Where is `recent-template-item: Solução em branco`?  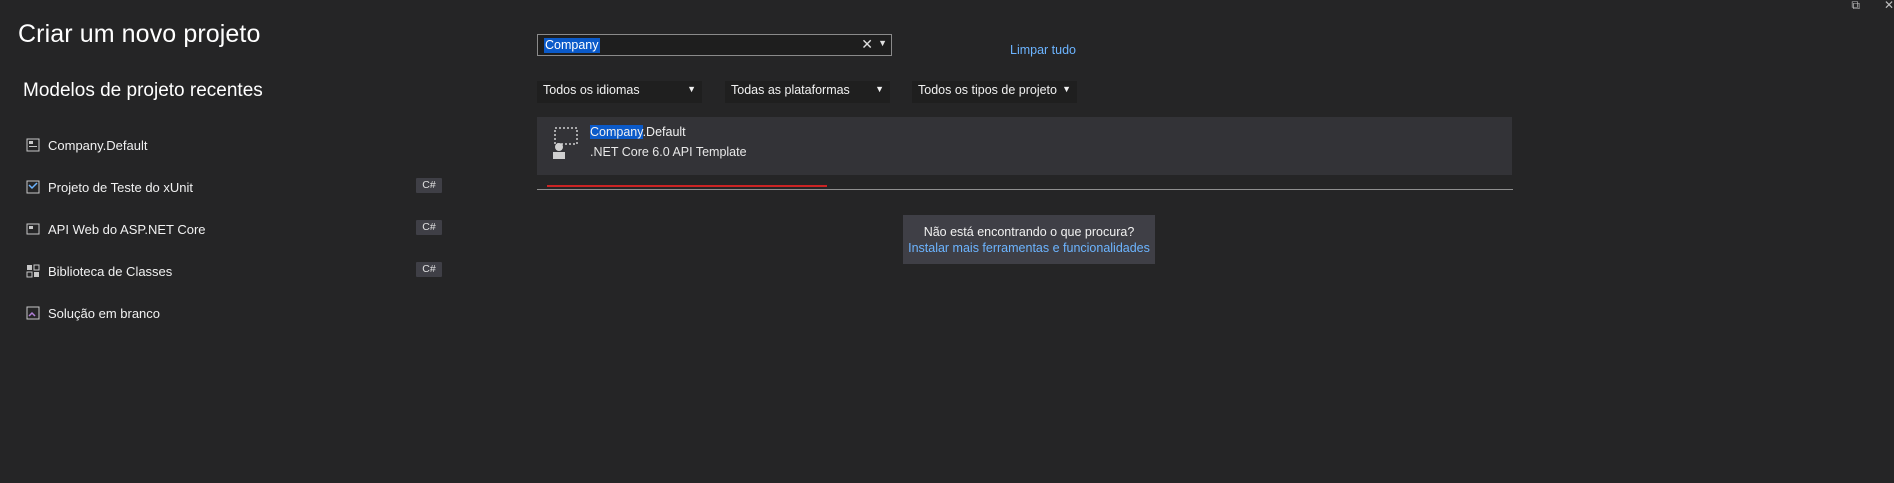 recent-template-item: Solução em branco is located at coordinates (236, 313).